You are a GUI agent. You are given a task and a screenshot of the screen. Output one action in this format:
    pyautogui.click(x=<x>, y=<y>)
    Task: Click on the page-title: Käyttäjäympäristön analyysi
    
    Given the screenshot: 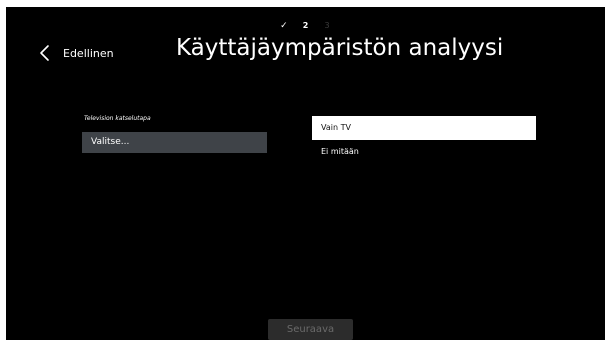 What is the action you would take?
    pyautogui.click(x=340, y=48)
    